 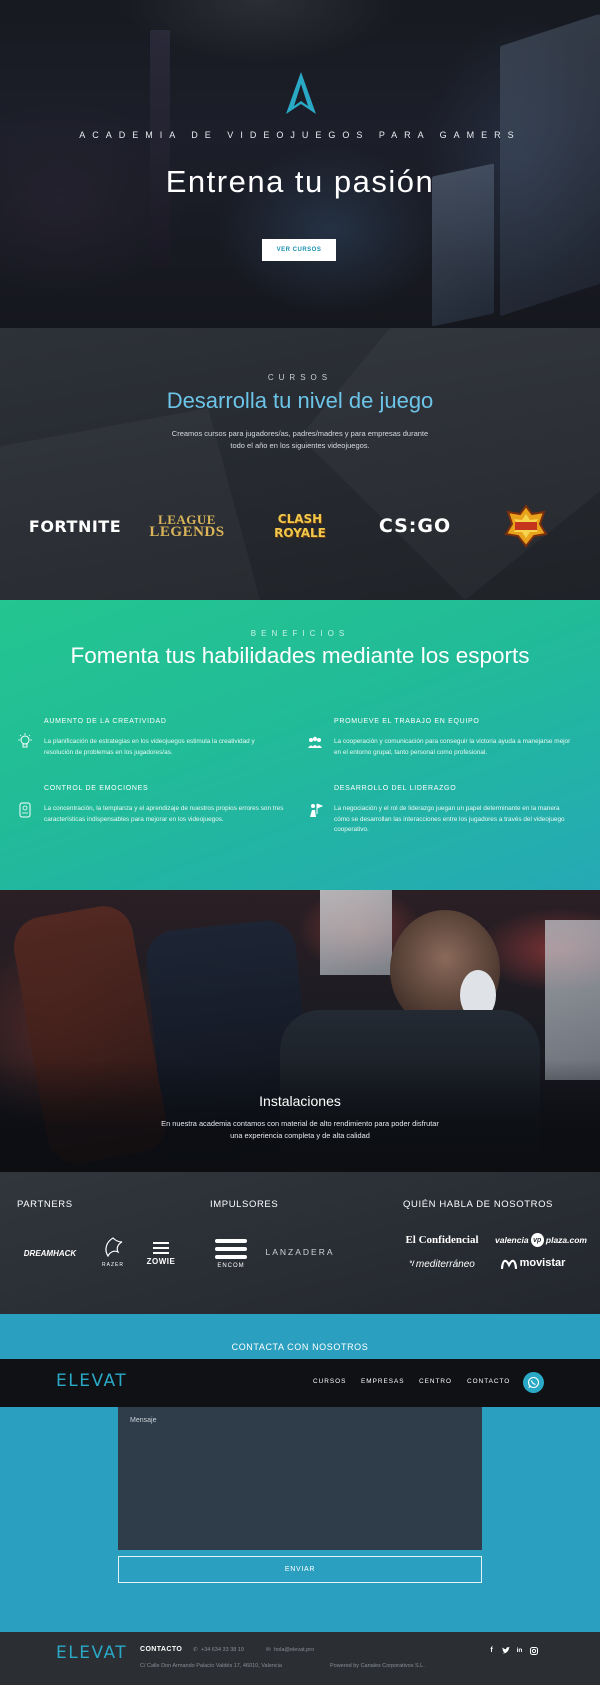 I want to click on valencia-plaza-logo: valencia vp plaza.com, so click(x=541, y=1240).